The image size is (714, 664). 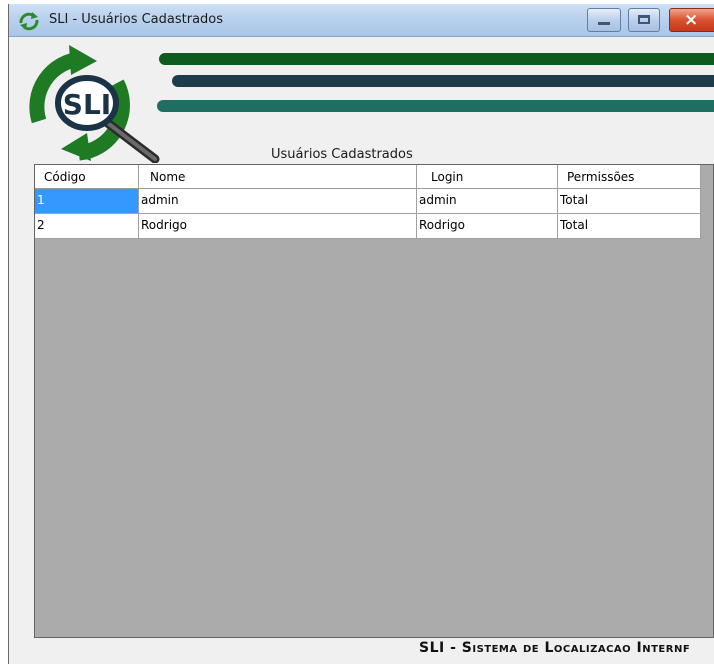 I want to click on minimize-button, so click(x=604, y=20).